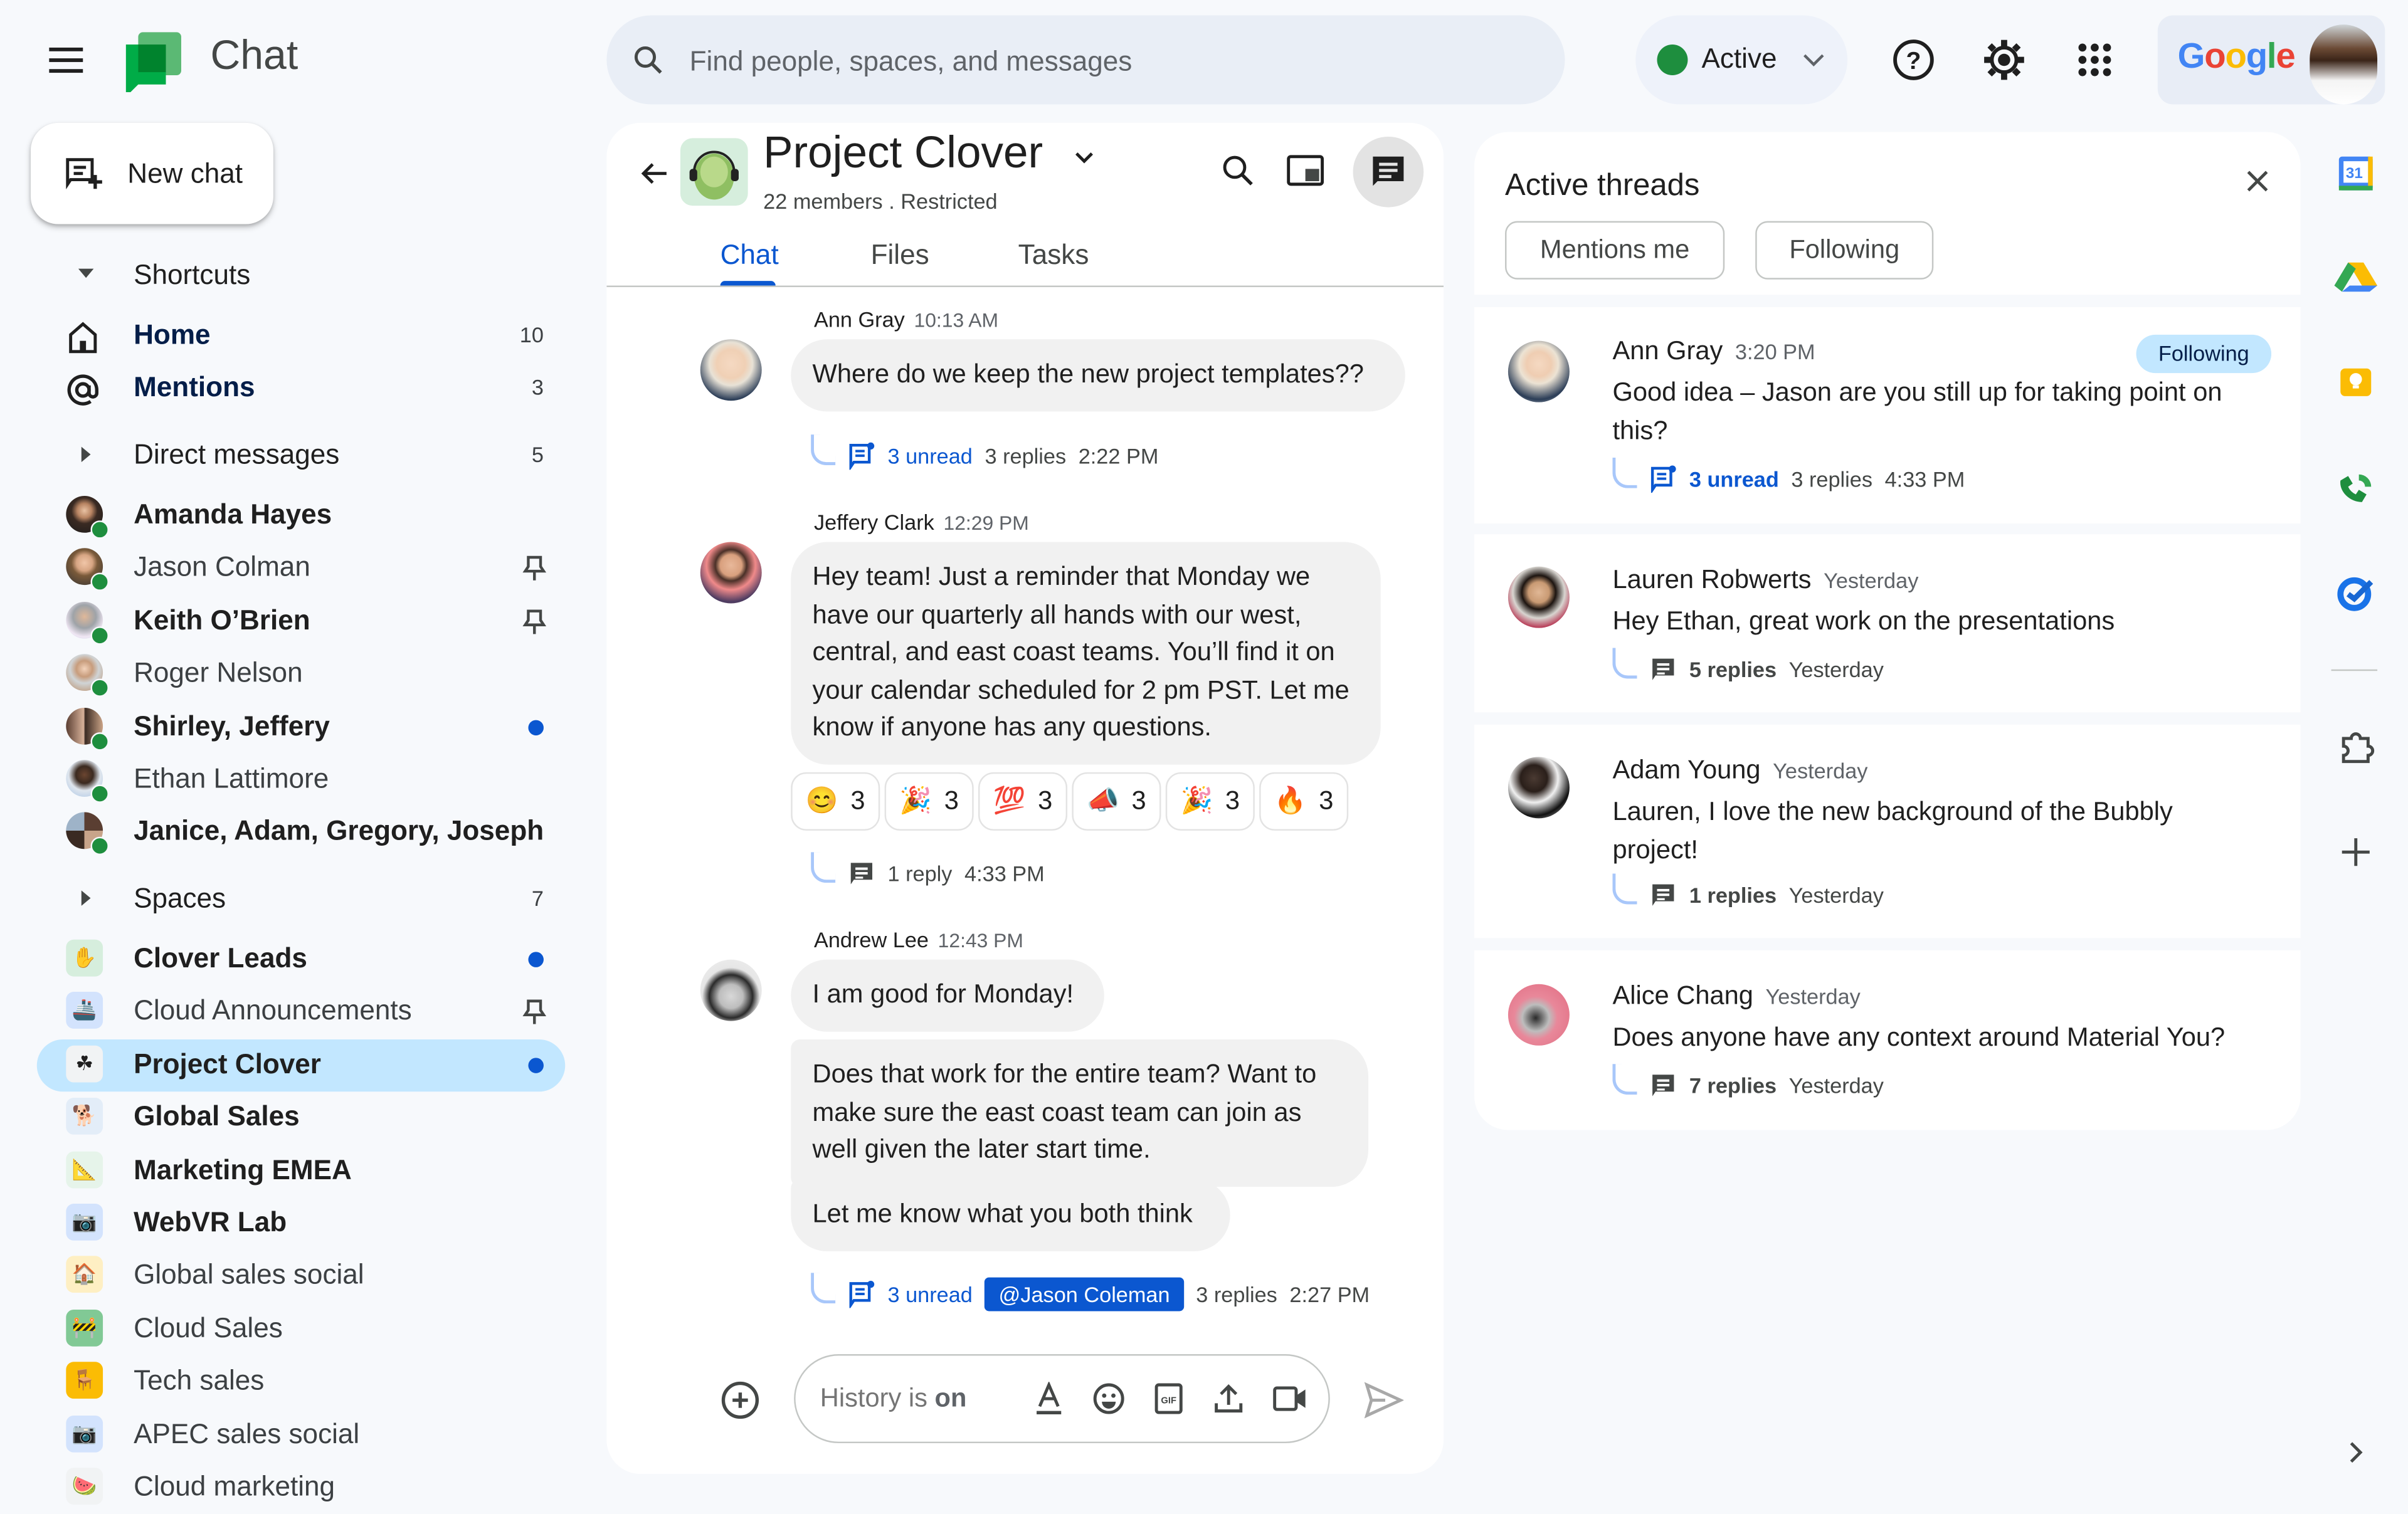  Describe the element at coordinates (301, 568) in the screenshot. I see `sidebar-item-dm: Jason Colman` at that location.